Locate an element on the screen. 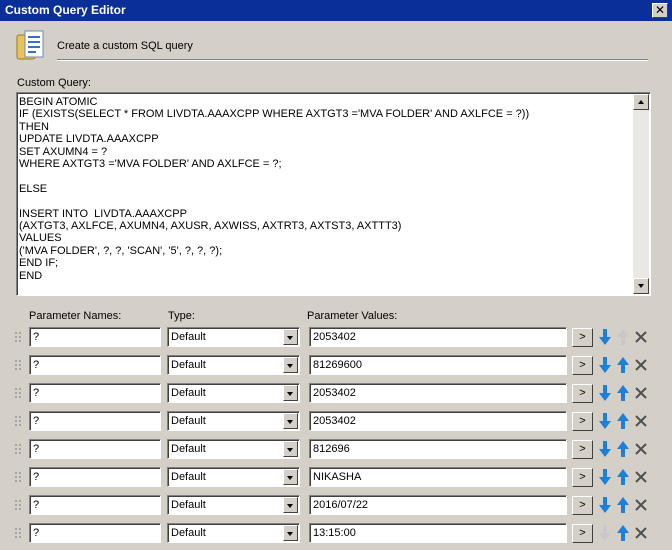 The width and height of the screenshot is (672, 550). parameter-row: ? Default 13:15:00 > is located at coordinates (336, 534).